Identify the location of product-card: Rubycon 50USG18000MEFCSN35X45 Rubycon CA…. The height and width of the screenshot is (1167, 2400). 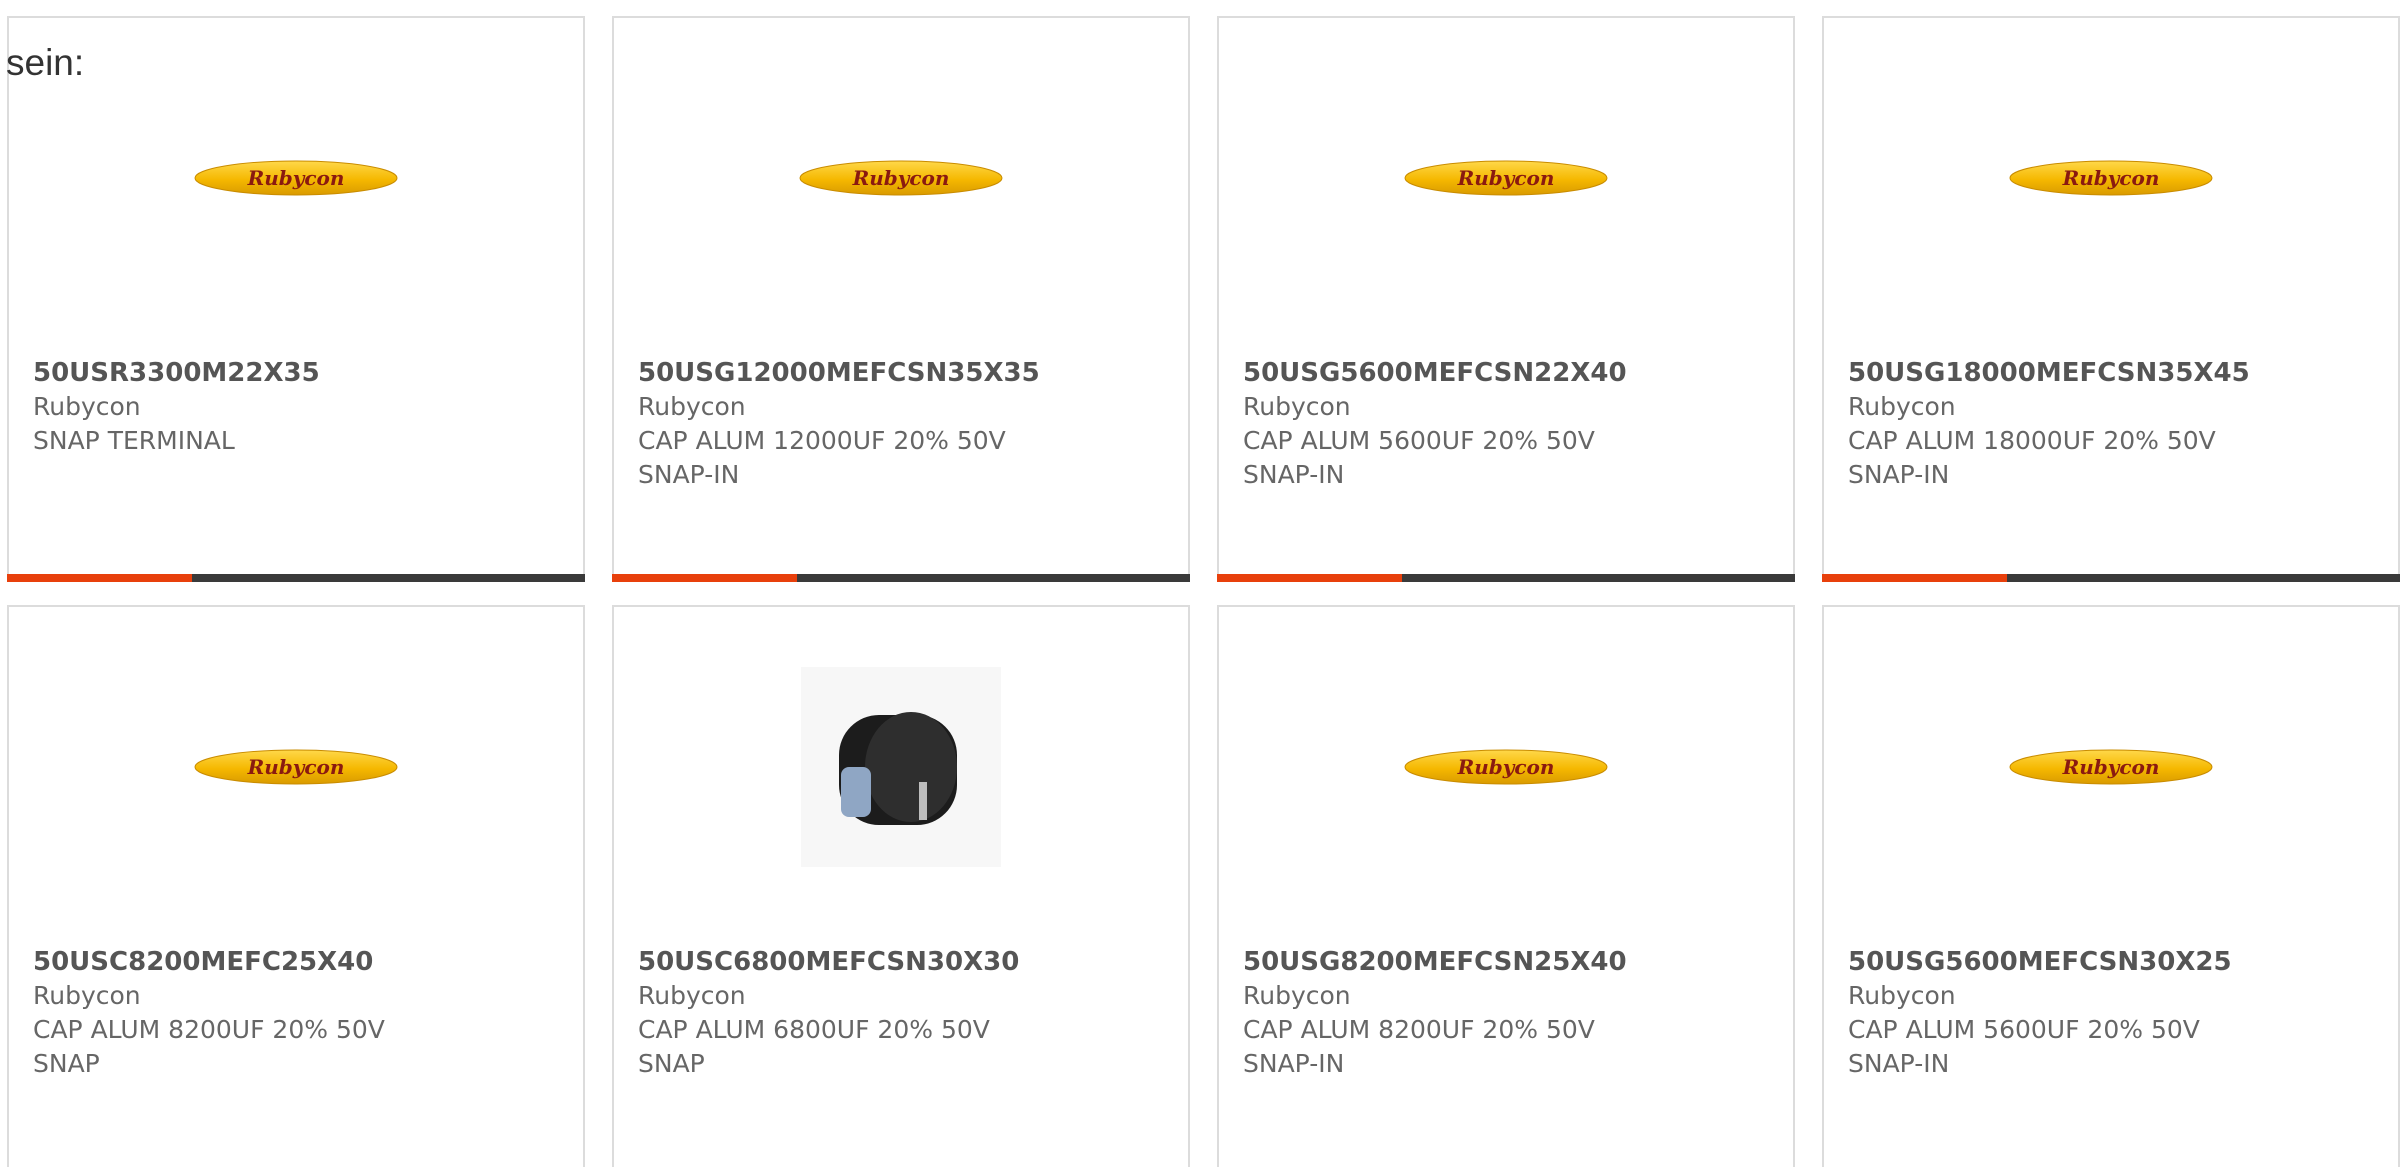
(2111, 299).